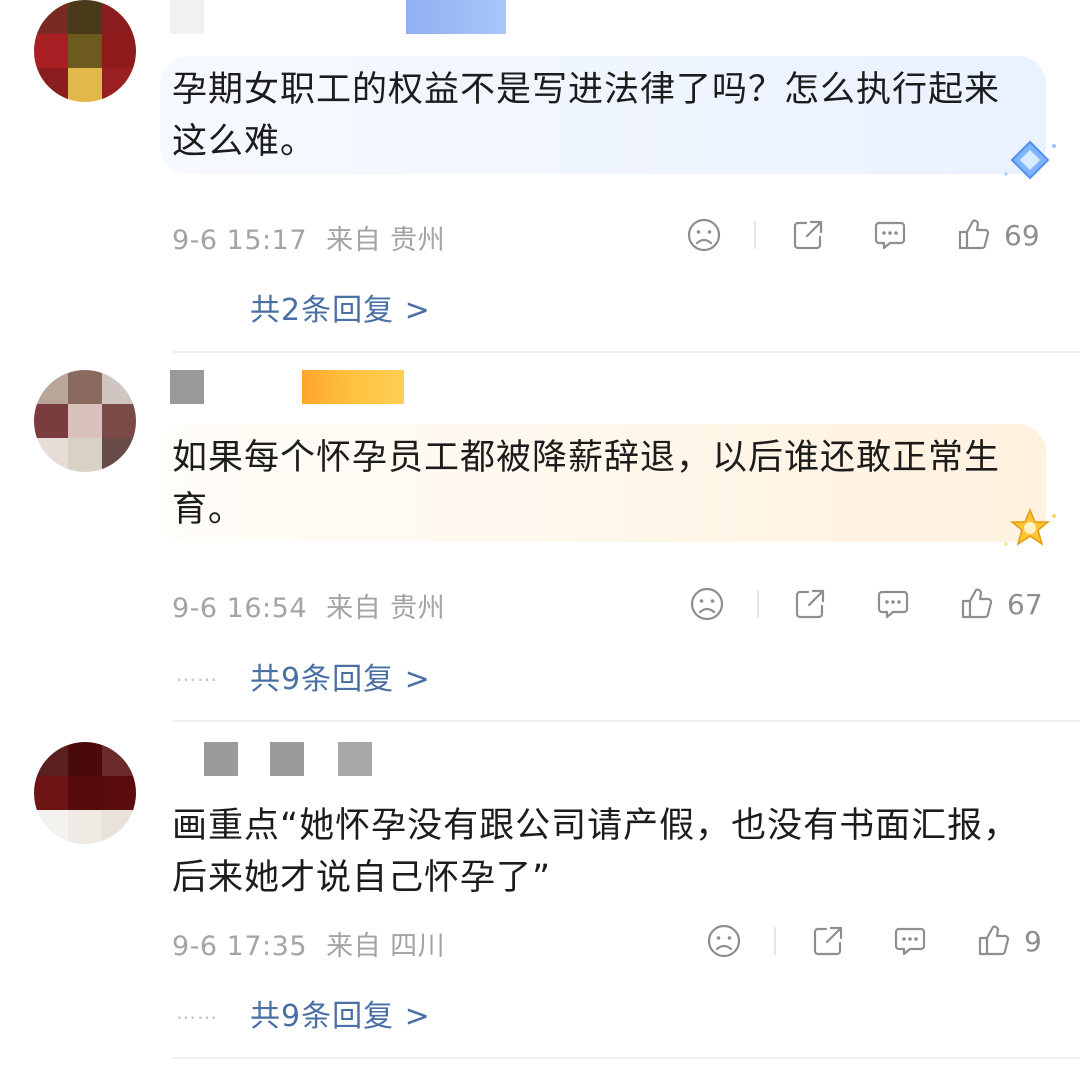  I want to click on action-bar: 9, so click(540, 941).